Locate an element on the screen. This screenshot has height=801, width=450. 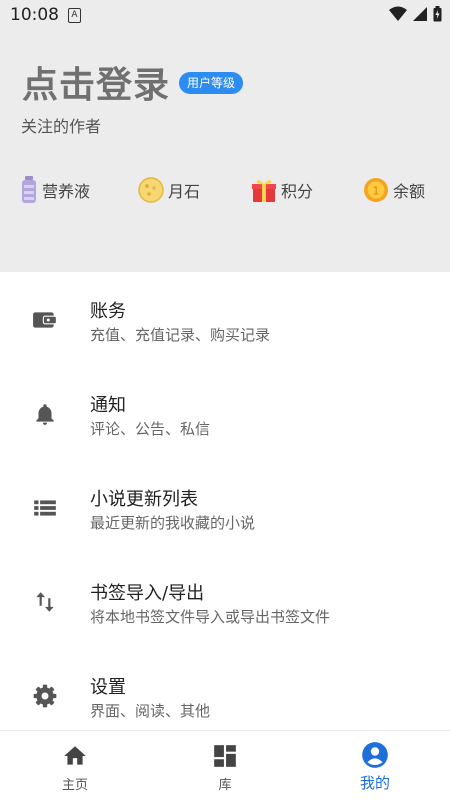
login-button: 点击登录 is located at coordinates (96, 82).